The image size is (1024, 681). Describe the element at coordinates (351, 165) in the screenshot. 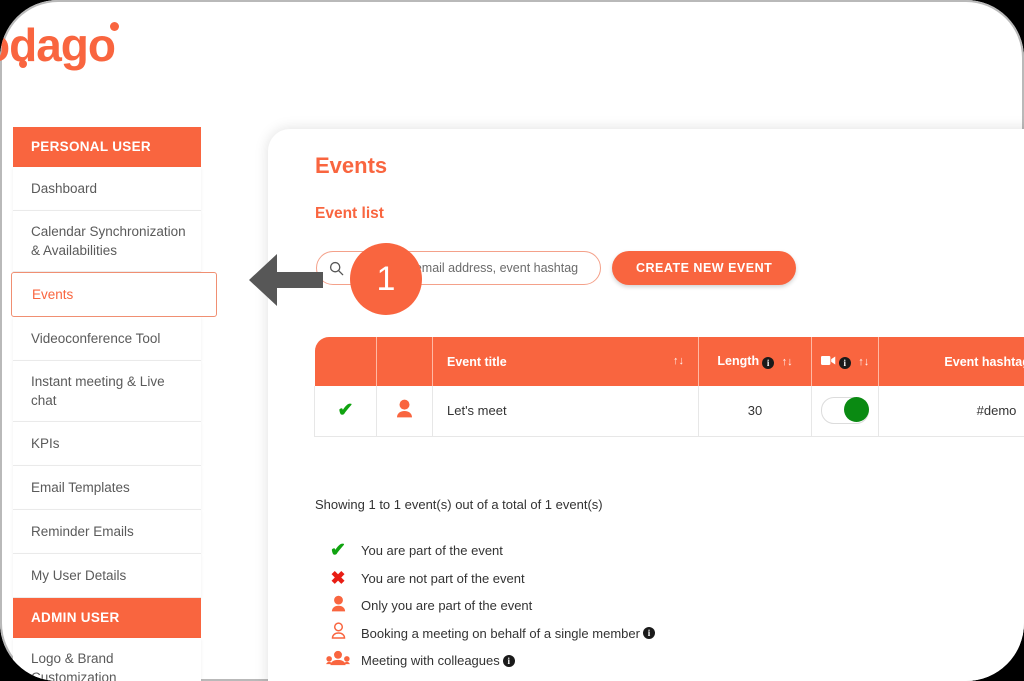

I see `page-title: Events` at that location.